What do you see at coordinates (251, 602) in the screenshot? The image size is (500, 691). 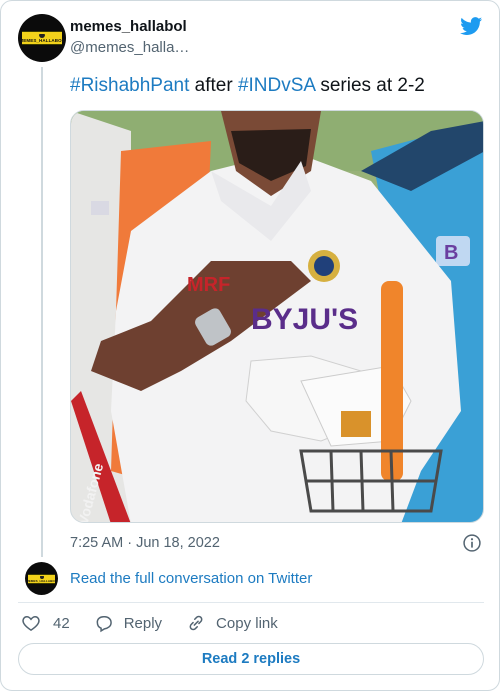 I see `divider` at bounding box center [251, 602].